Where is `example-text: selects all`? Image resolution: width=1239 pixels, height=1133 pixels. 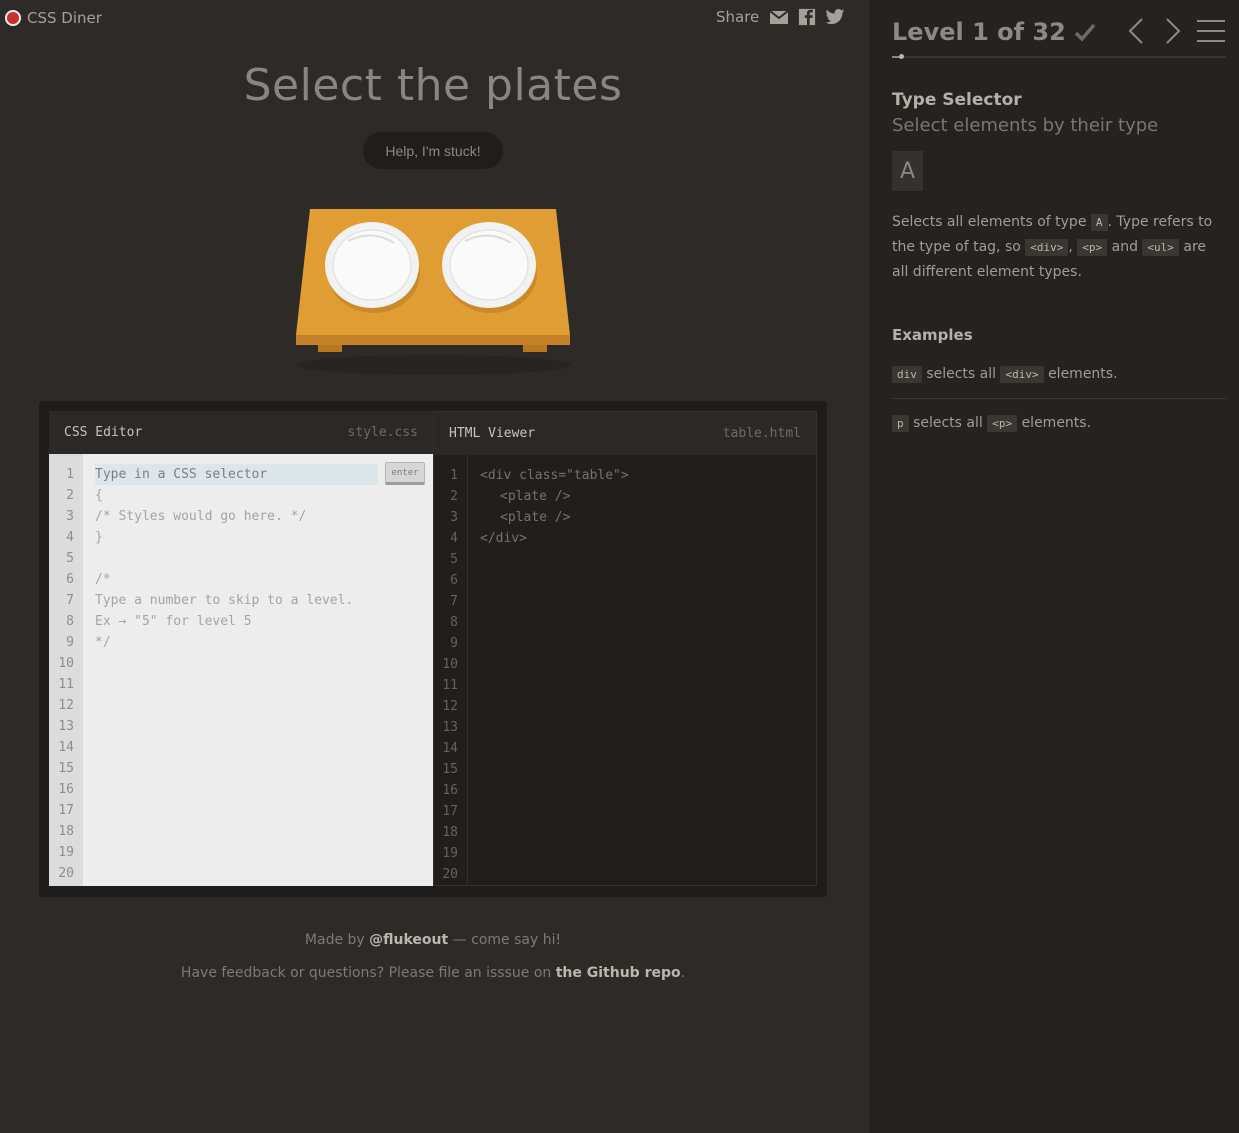
example-text: selects all is located at coordinates (961, 374).